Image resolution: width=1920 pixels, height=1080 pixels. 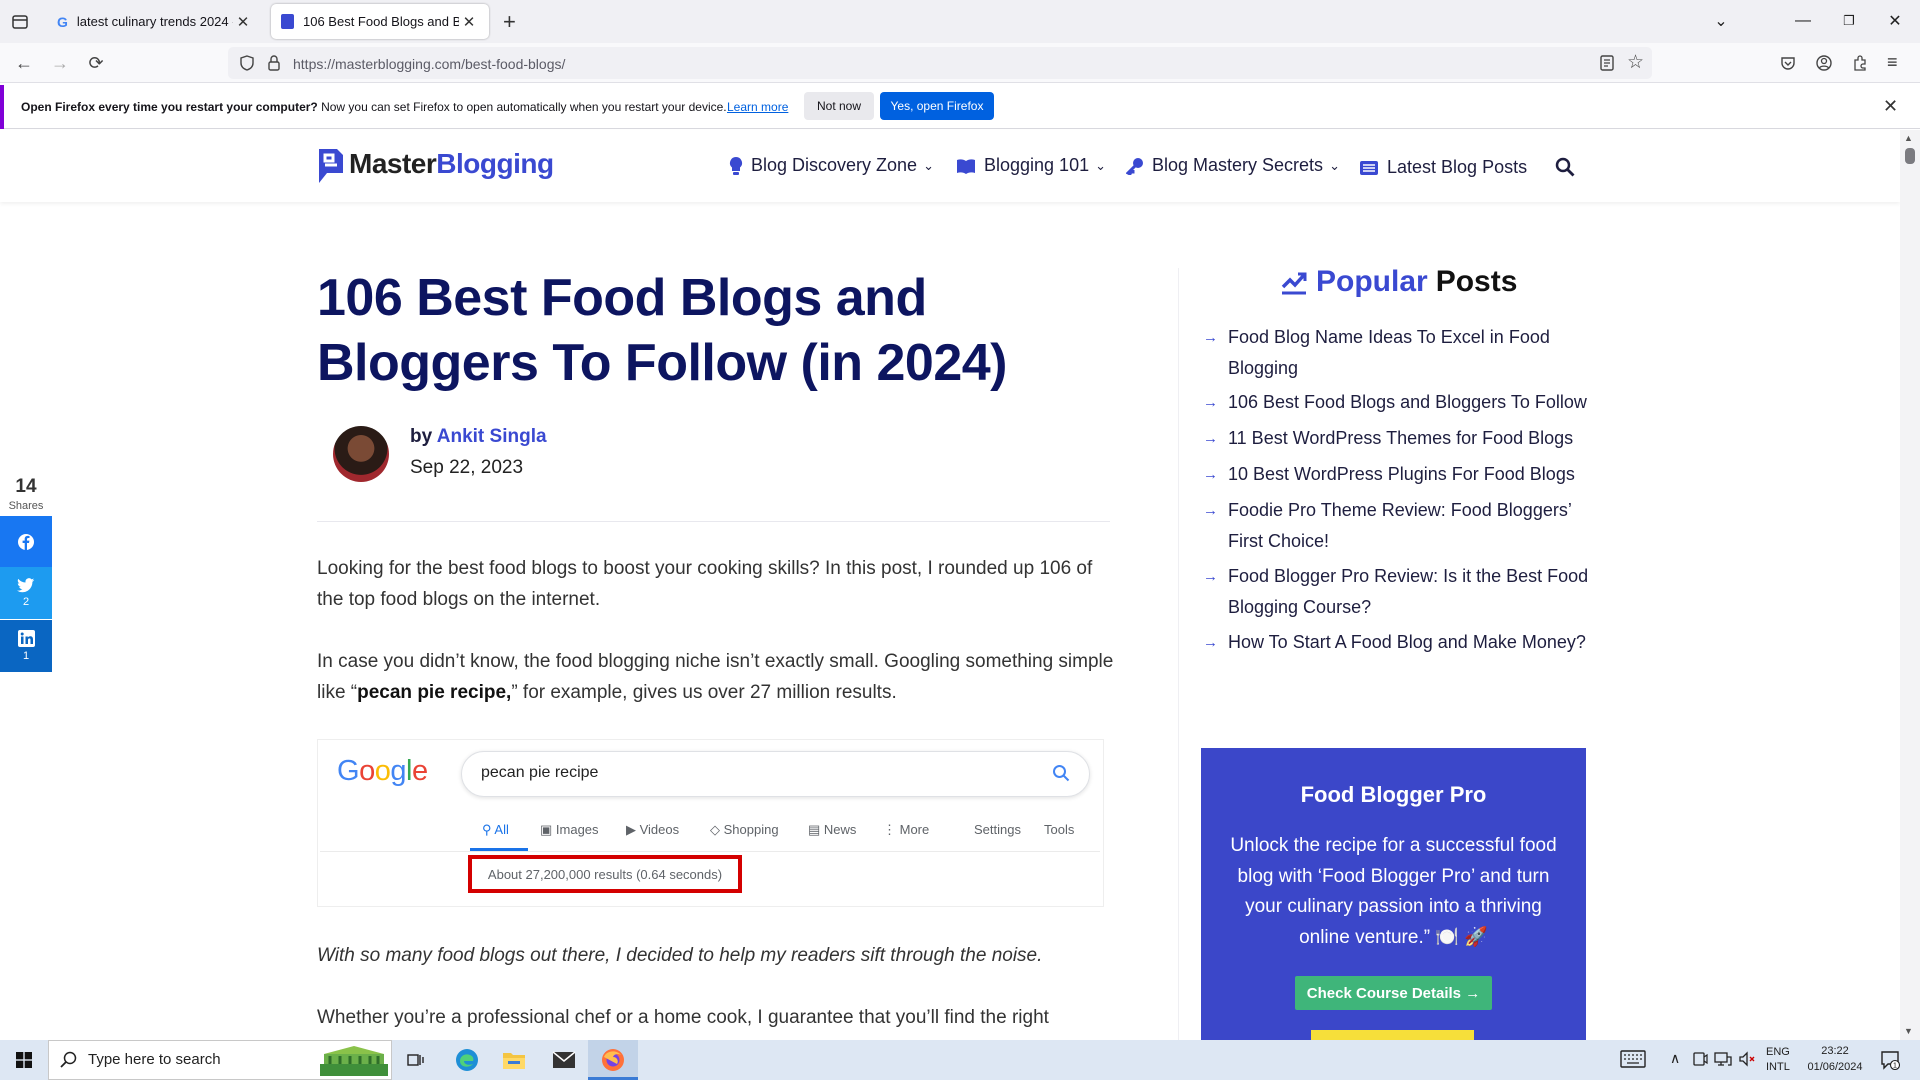 What do you see at coordinates (501, 829) in the screenshot?
I see `google-tab-label: All` at bounding box center [501, 829].